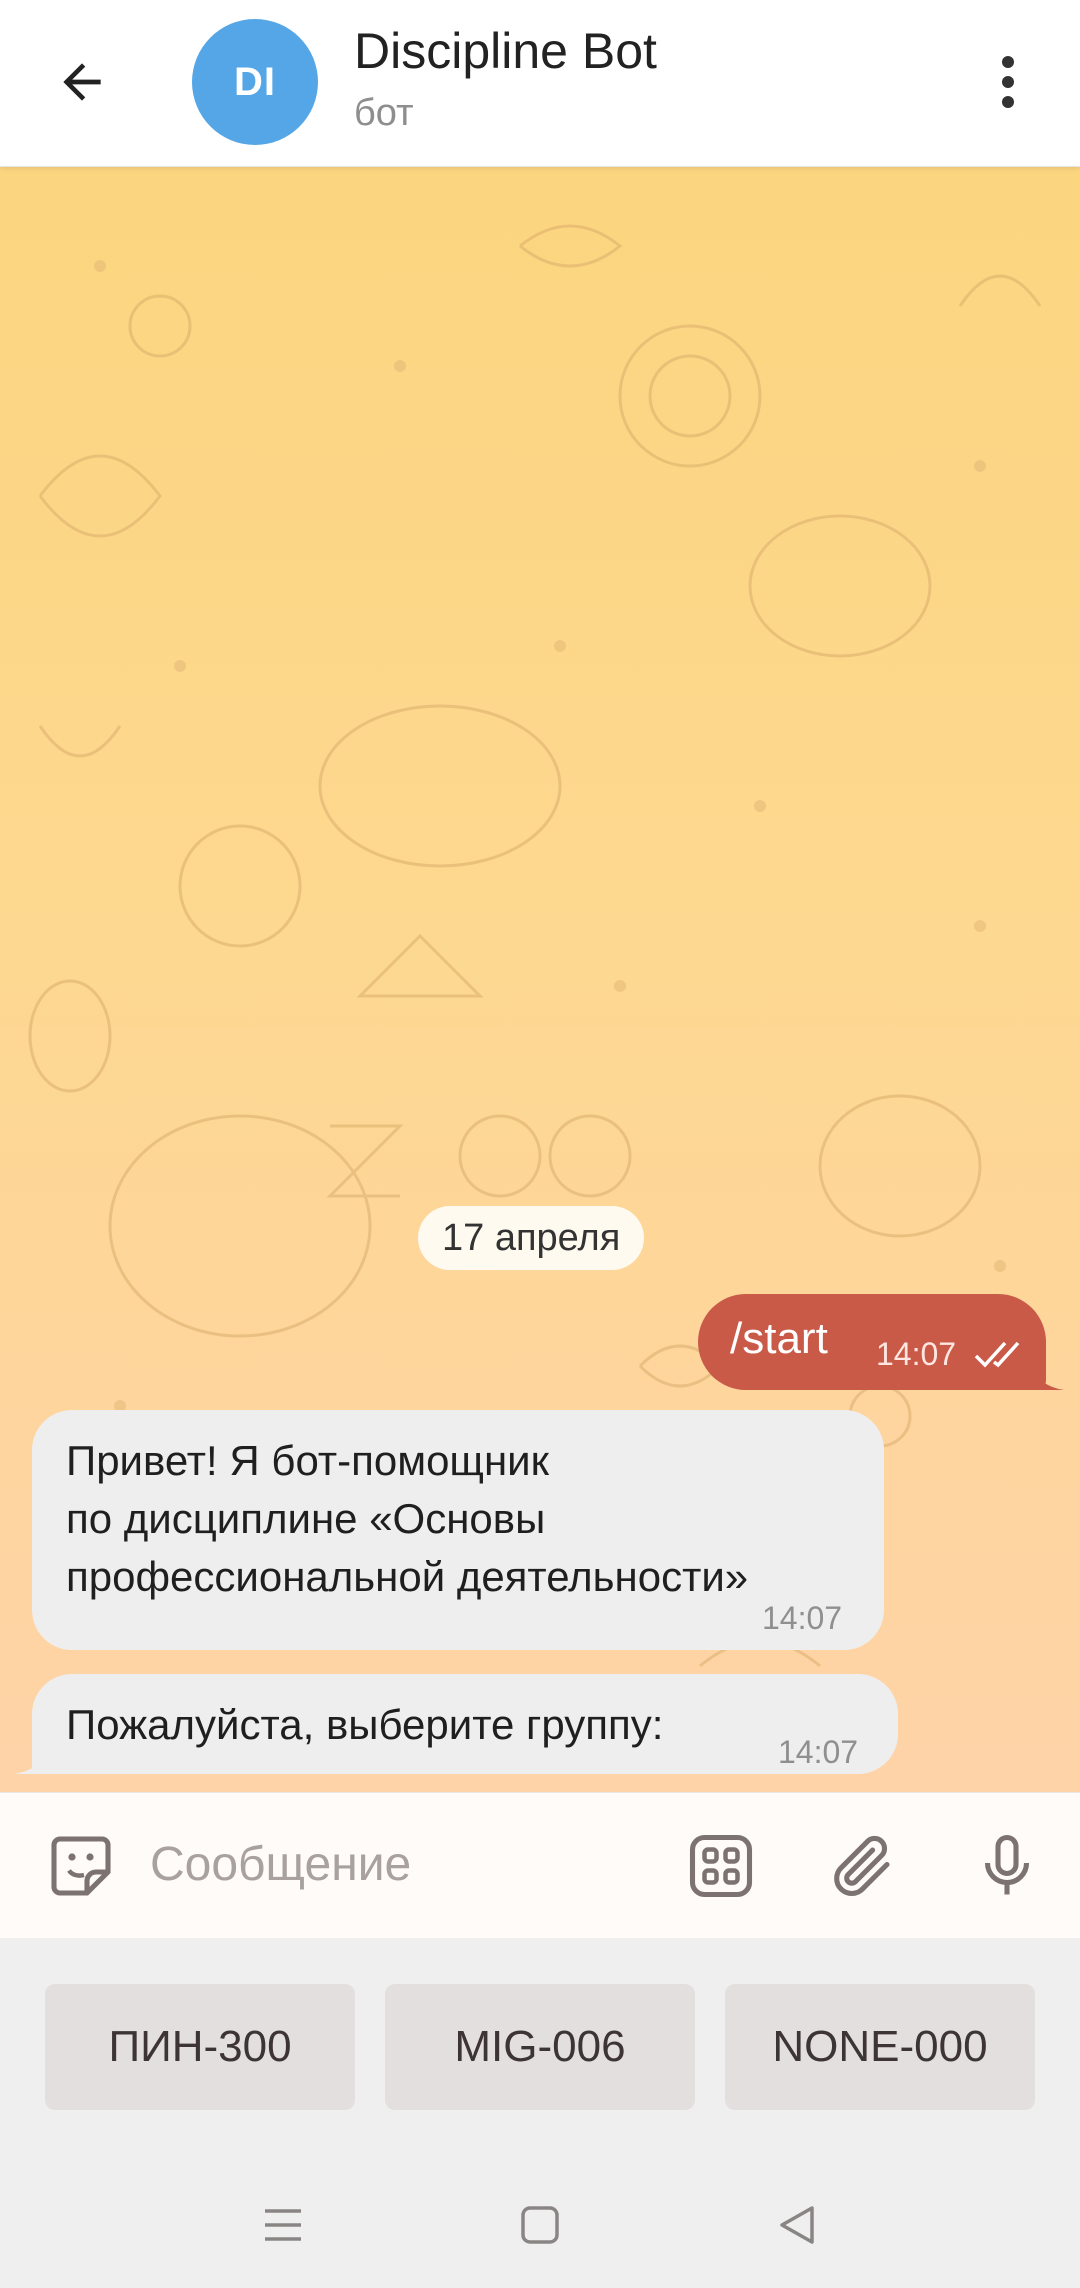 This screenshot has width=1080, height=2288. I want to click on more-options-button, so click(1008, 82).